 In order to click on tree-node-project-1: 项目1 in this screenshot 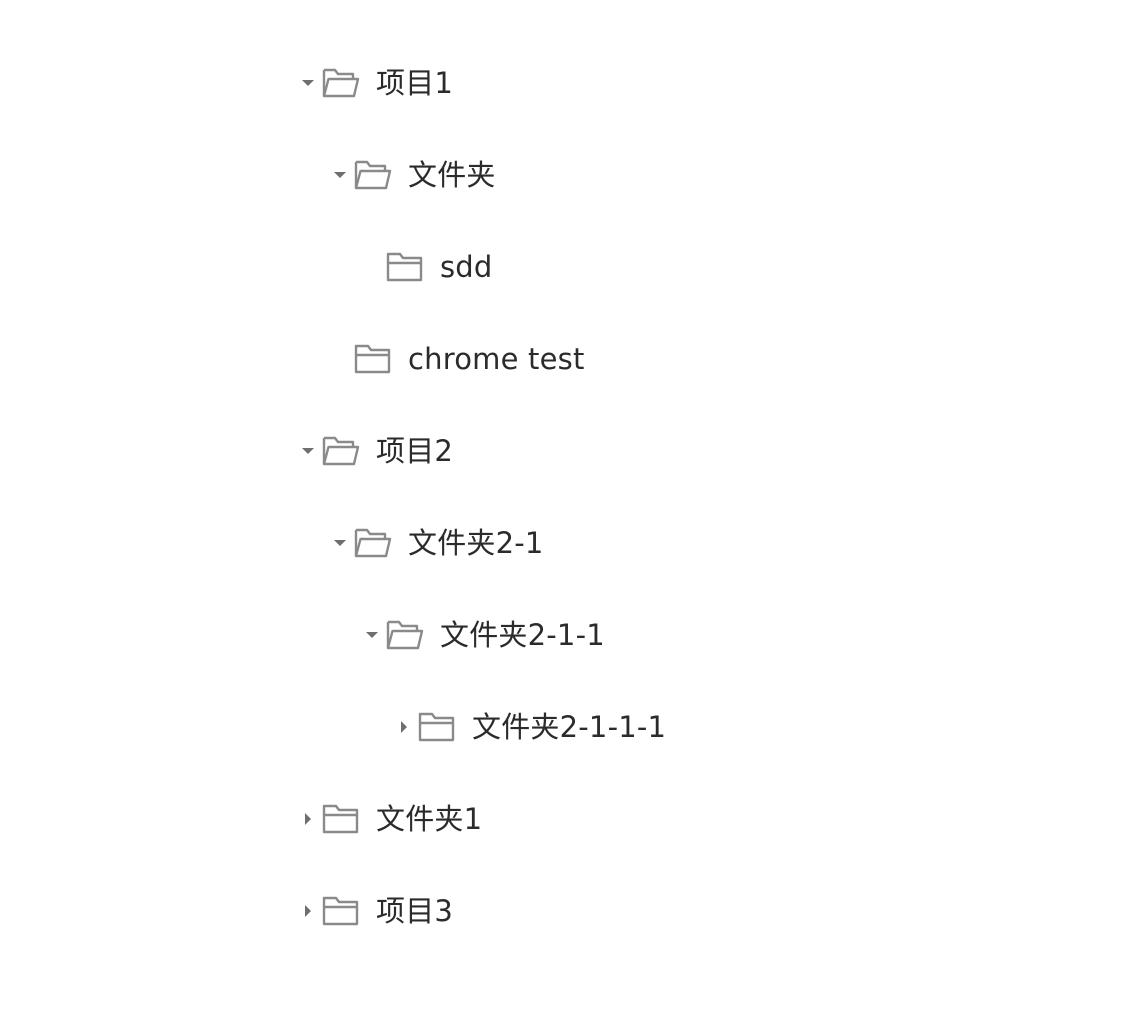, I will do `click(376, 83)`.